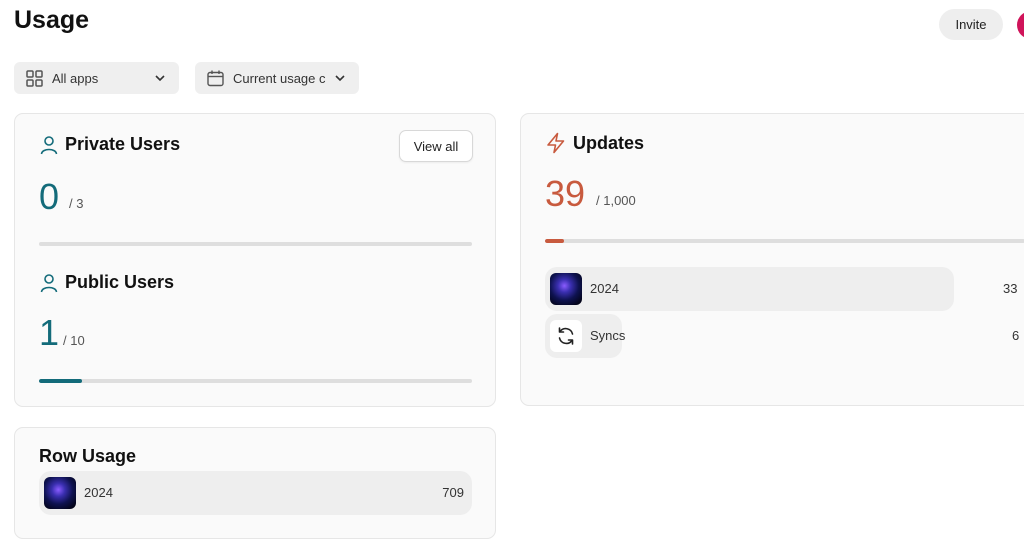 This screenshot has width=1024, height=542. I want to click on sync-icon, so click(566, 336).